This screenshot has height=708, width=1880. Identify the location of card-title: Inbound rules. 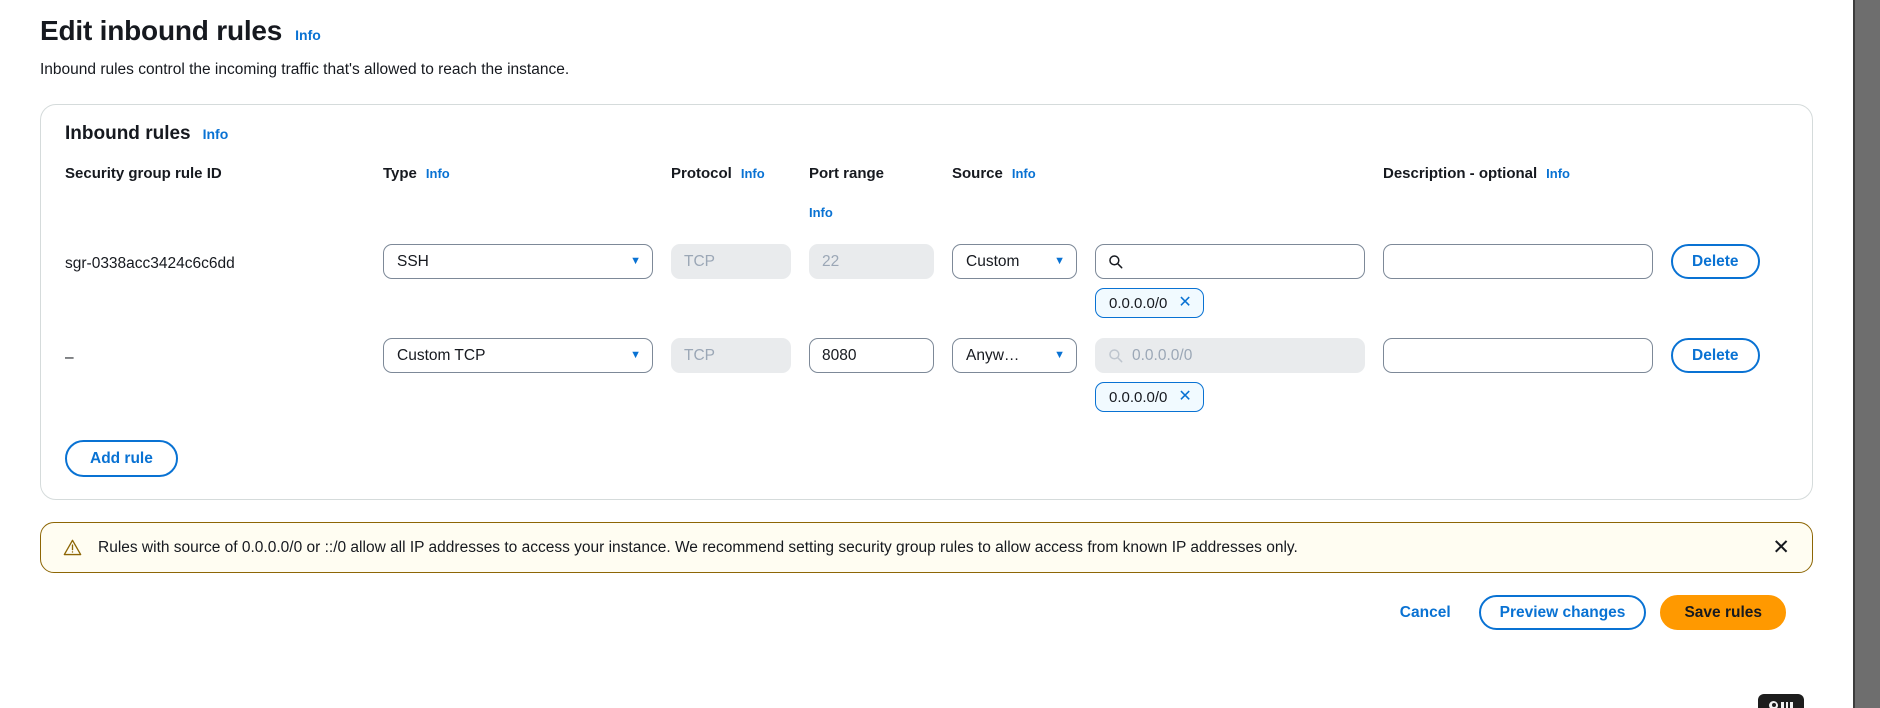
(128, 133).